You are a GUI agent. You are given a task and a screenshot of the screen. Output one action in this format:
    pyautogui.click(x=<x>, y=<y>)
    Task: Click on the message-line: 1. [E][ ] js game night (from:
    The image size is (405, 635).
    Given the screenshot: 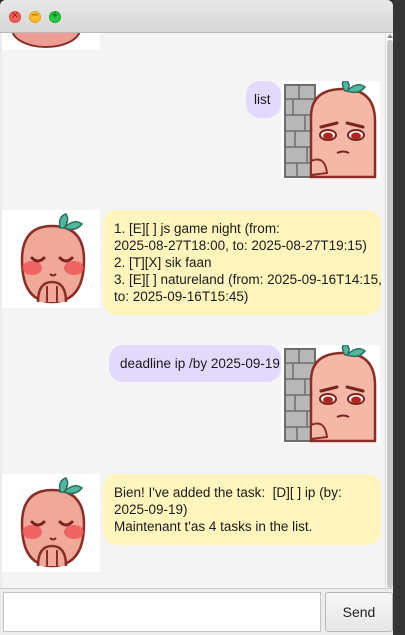 What is the action you would take?
    pyautogui.click(x=197, y=228)
    